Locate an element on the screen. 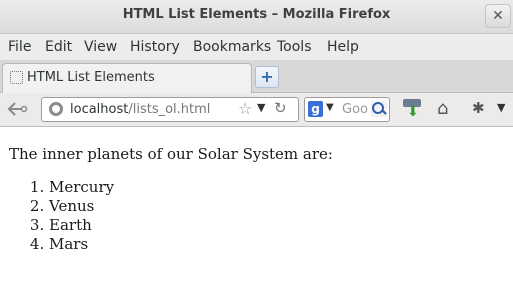 The image size is (513, 301). title-bar: HTML List Elements – Mozilla Firefox ✕ is located at coordinates (256, 17).